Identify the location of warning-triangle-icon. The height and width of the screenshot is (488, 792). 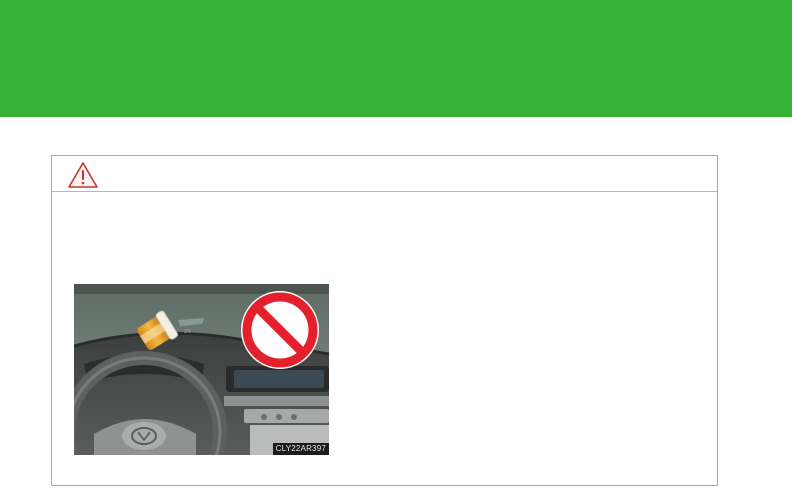
(83, 175).